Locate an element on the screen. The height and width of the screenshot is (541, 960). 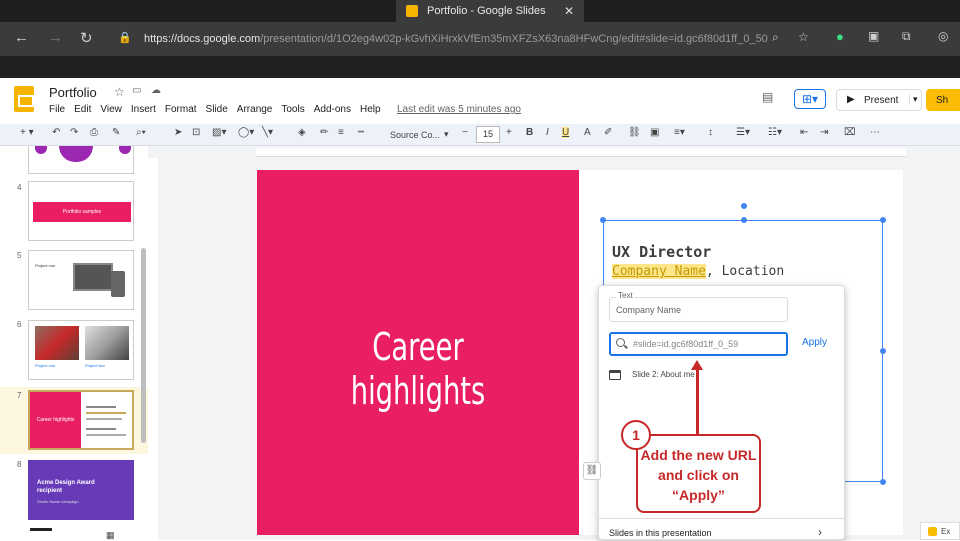
search-icon is located at coordinates (620, 342).